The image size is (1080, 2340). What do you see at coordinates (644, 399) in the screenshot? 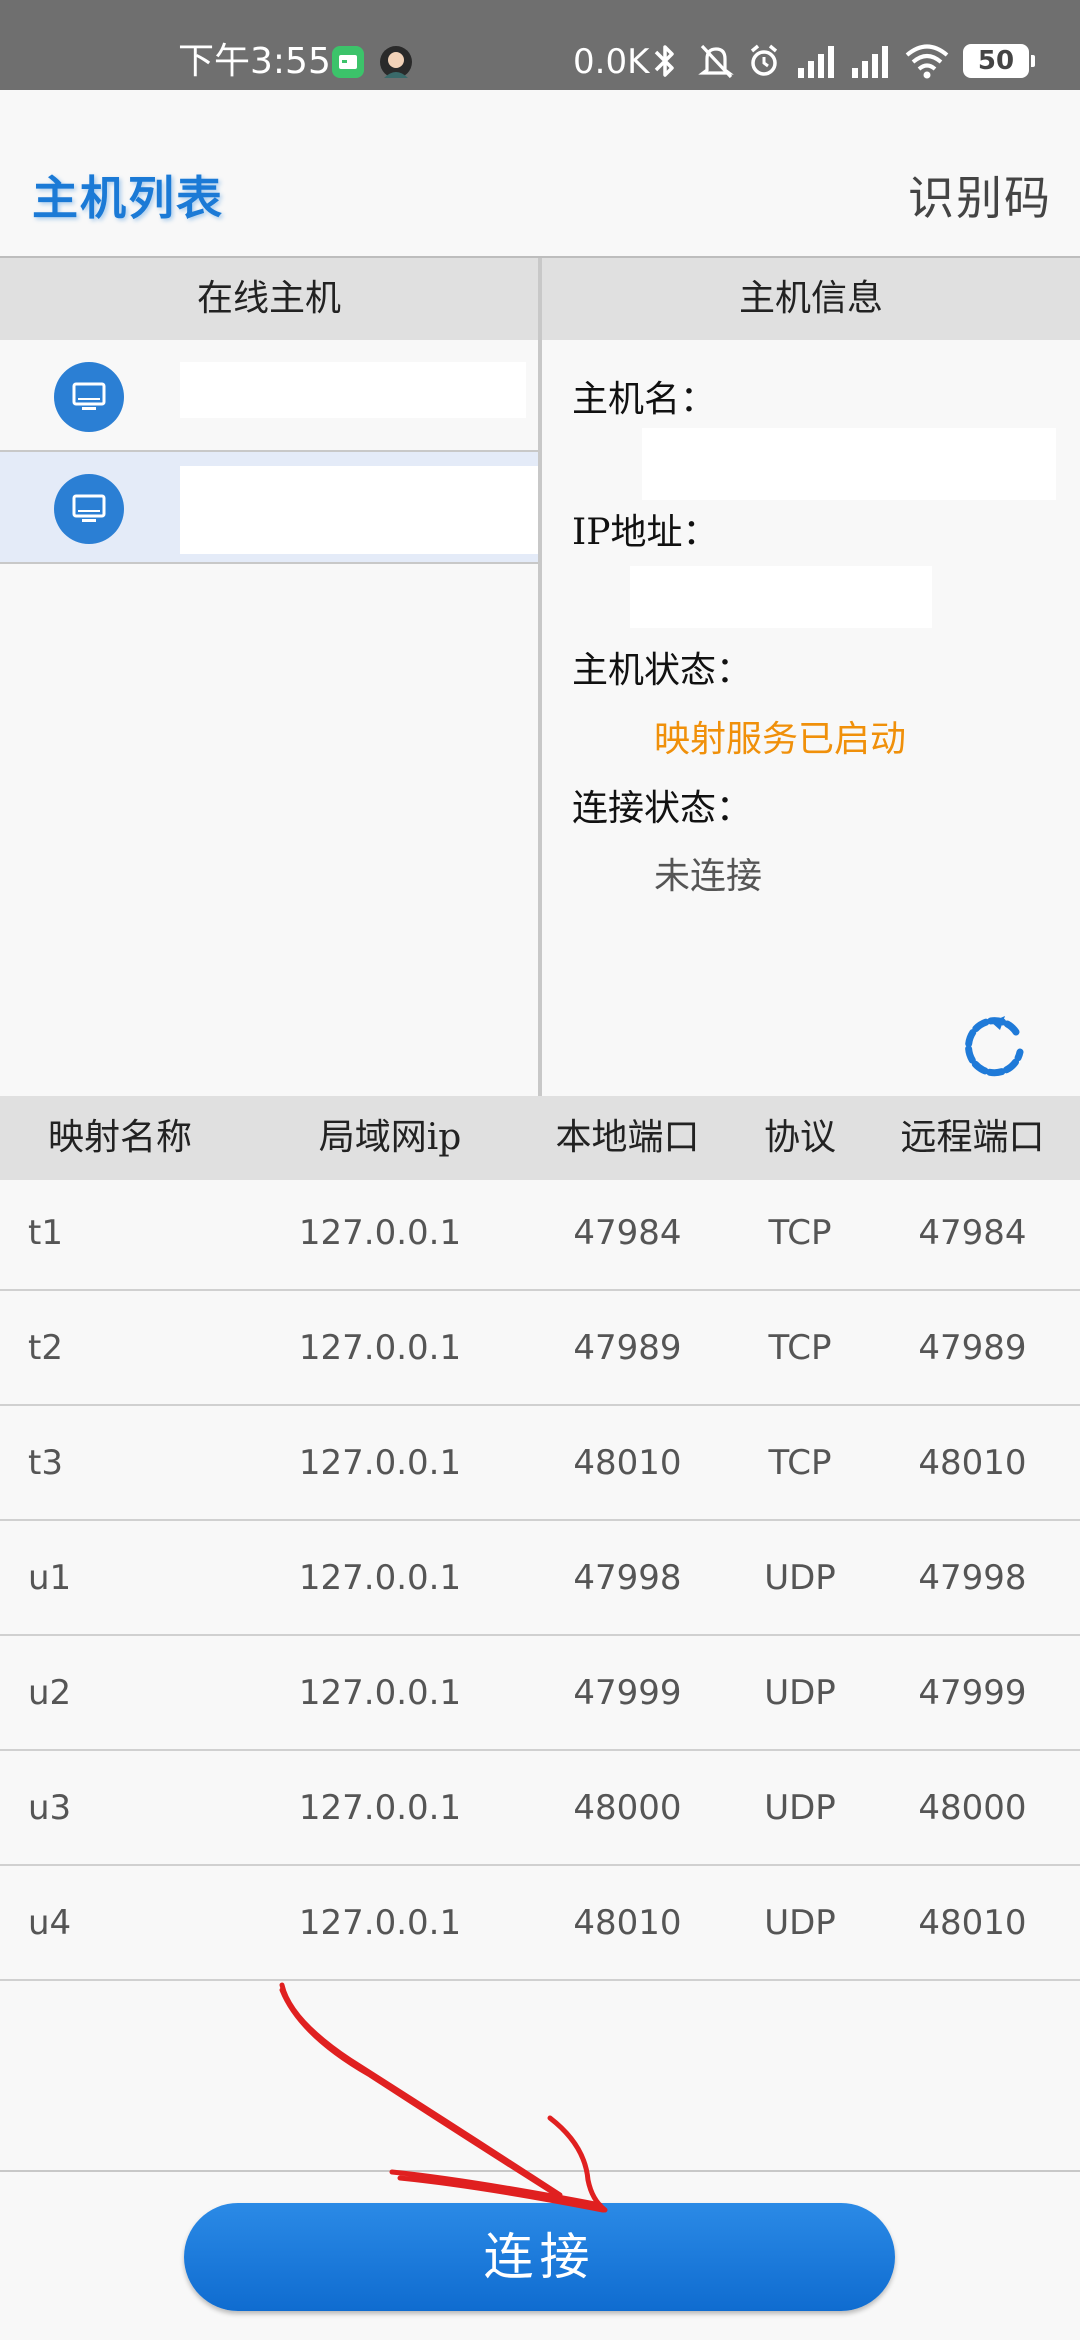
I see `hostname-label: 主机名：` at bounding box center [644, 399].